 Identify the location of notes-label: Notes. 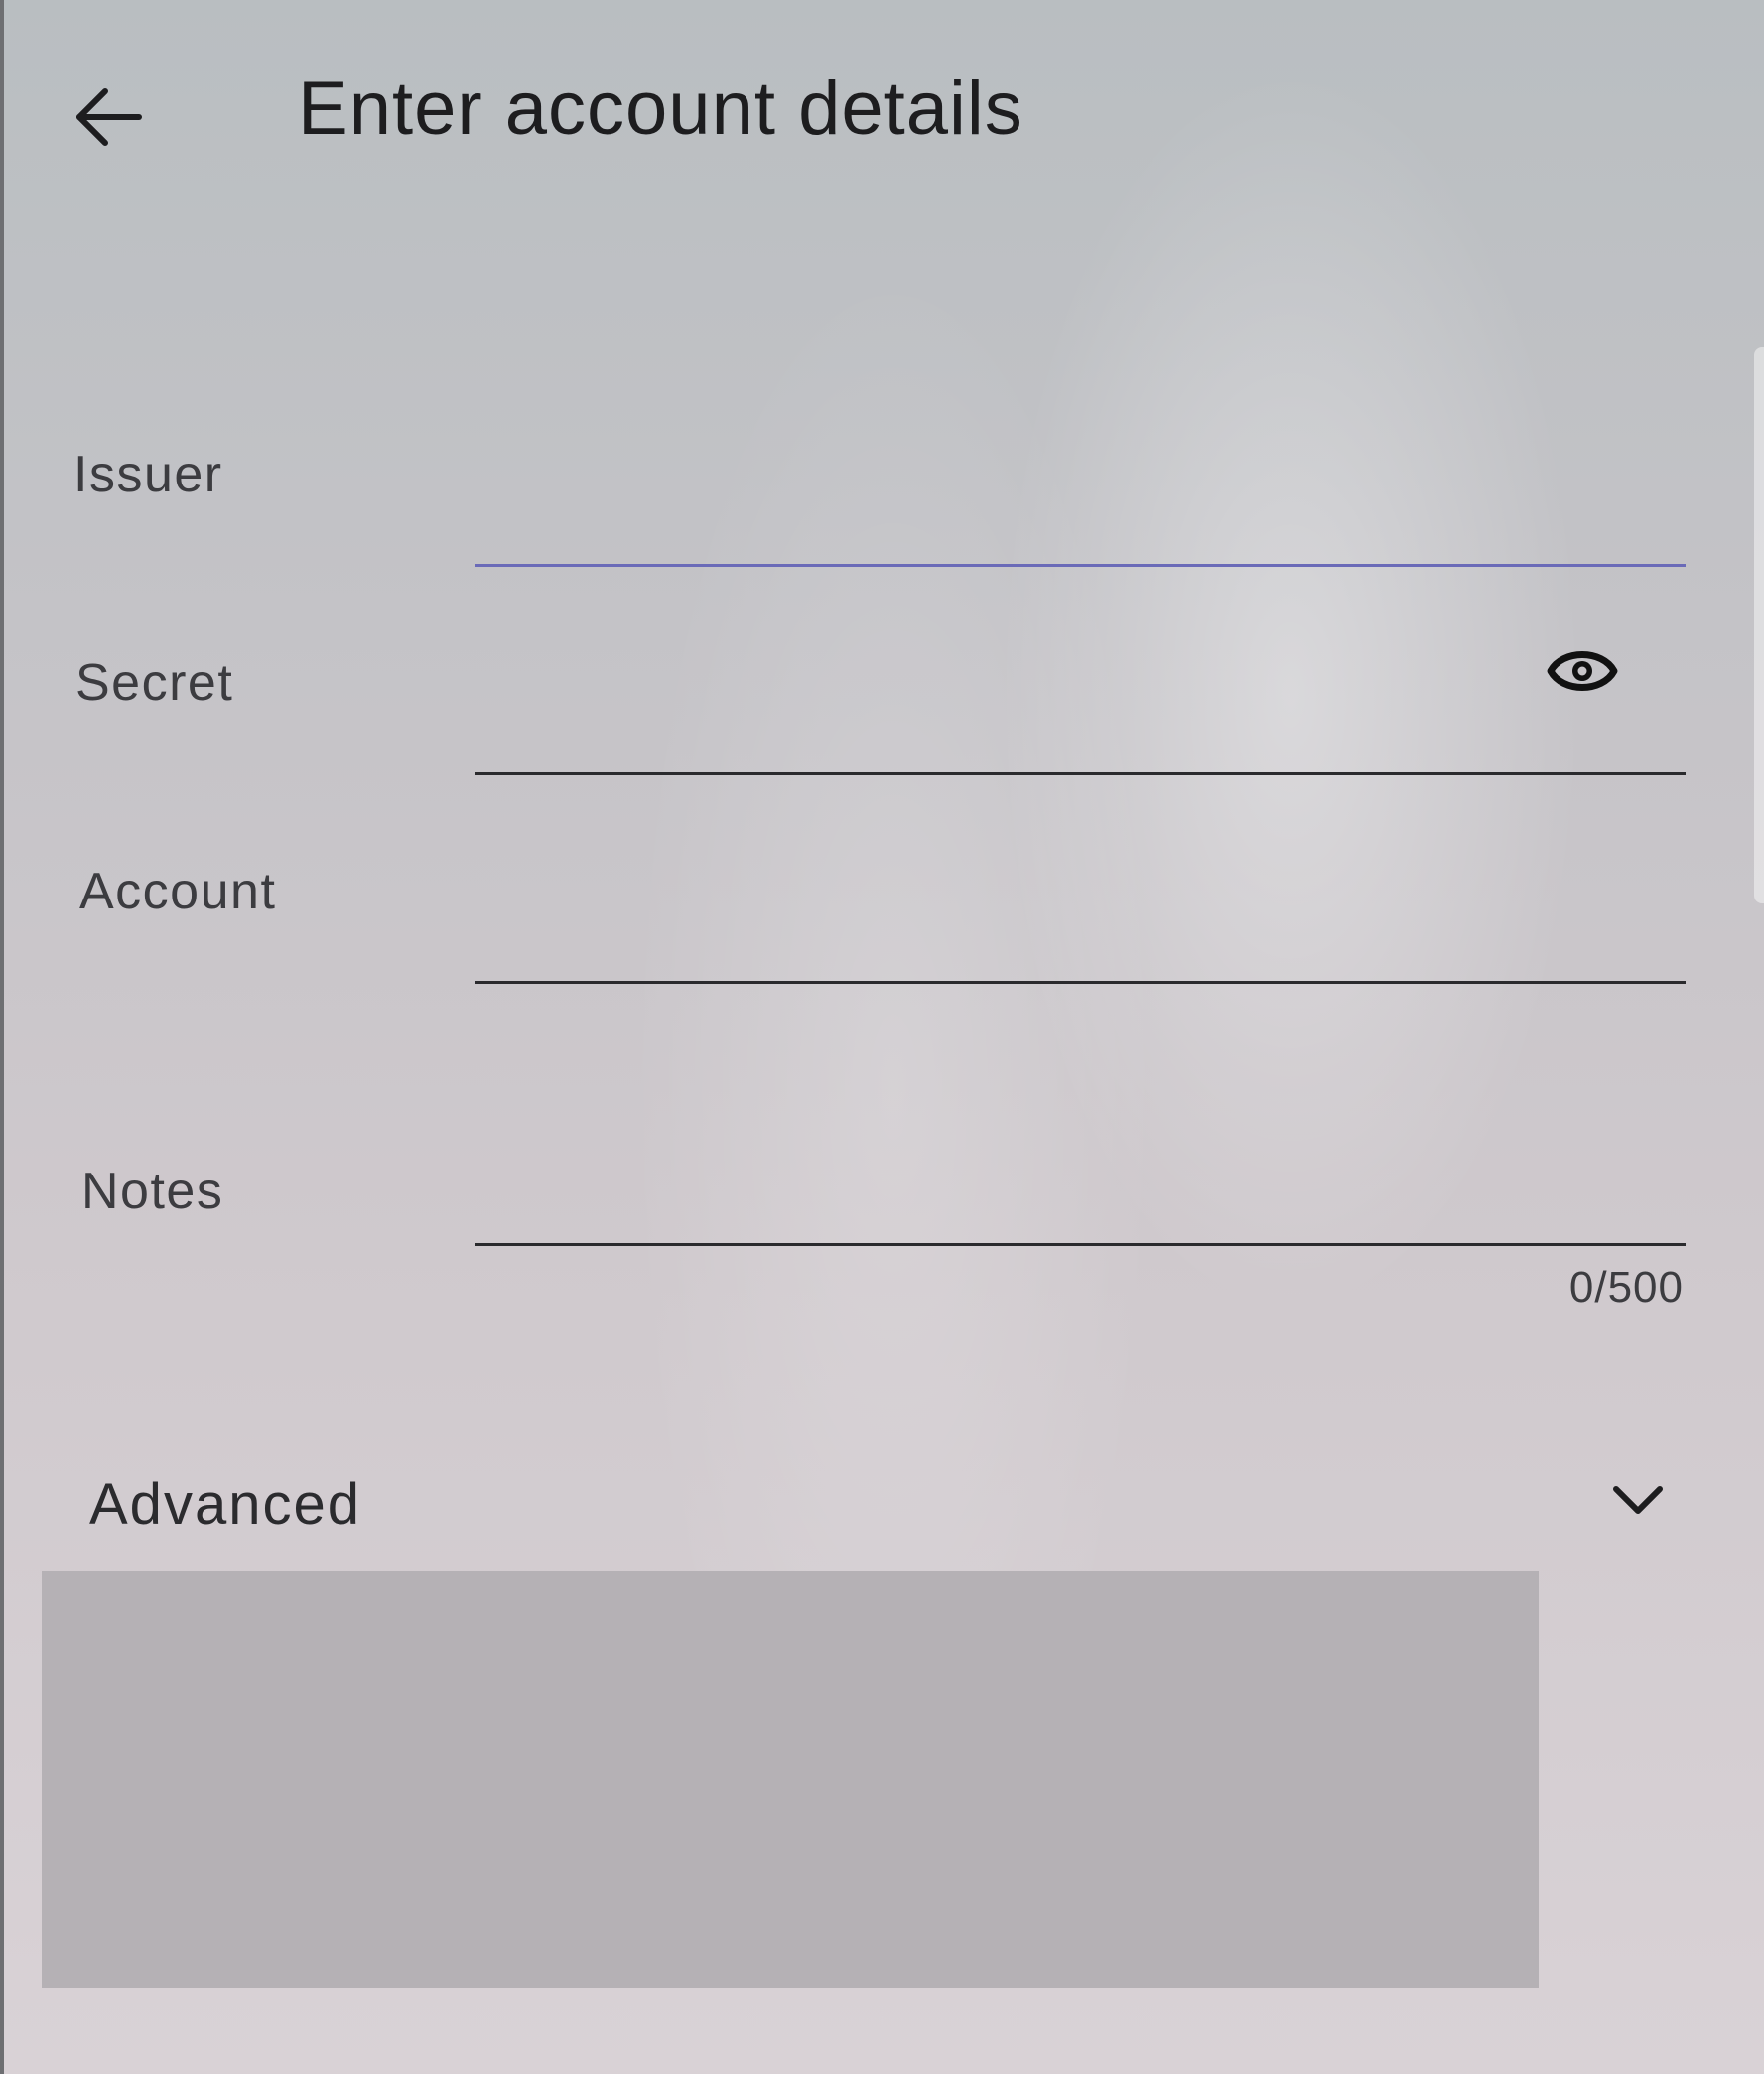
(153, 1191).